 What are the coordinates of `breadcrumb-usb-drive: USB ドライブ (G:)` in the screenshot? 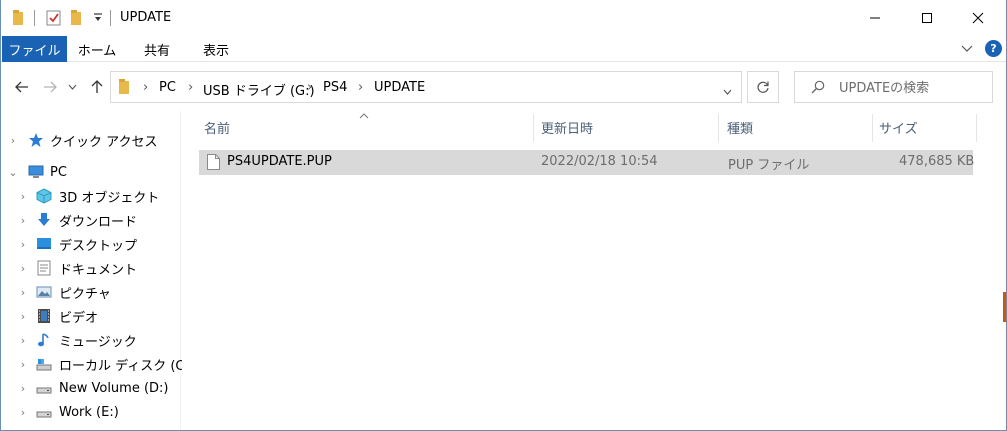 It's located at (259, 89).